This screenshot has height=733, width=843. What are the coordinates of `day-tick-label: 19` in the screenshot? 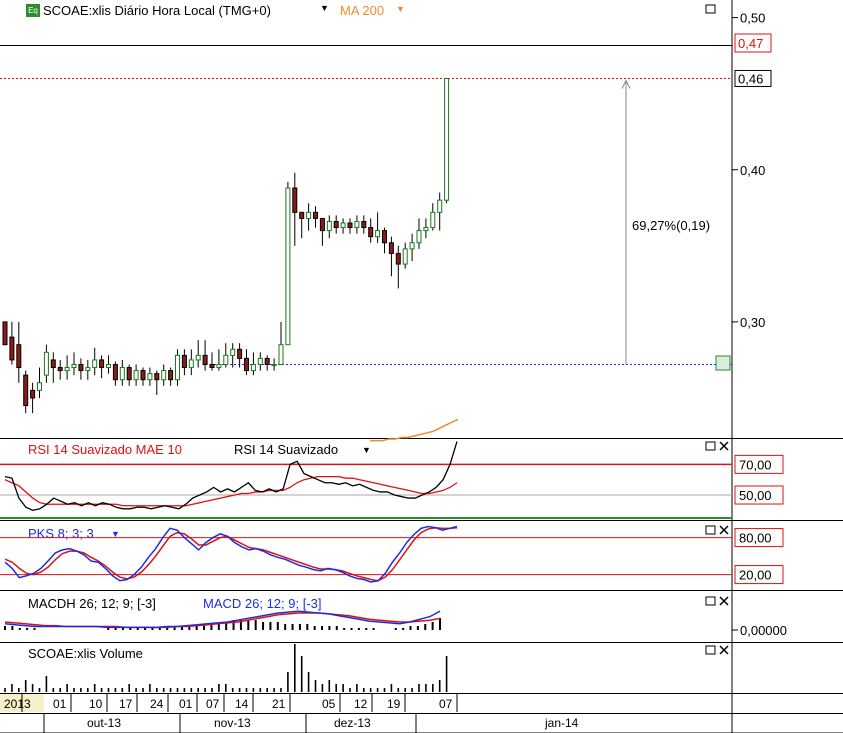 It's located at (394, 704).